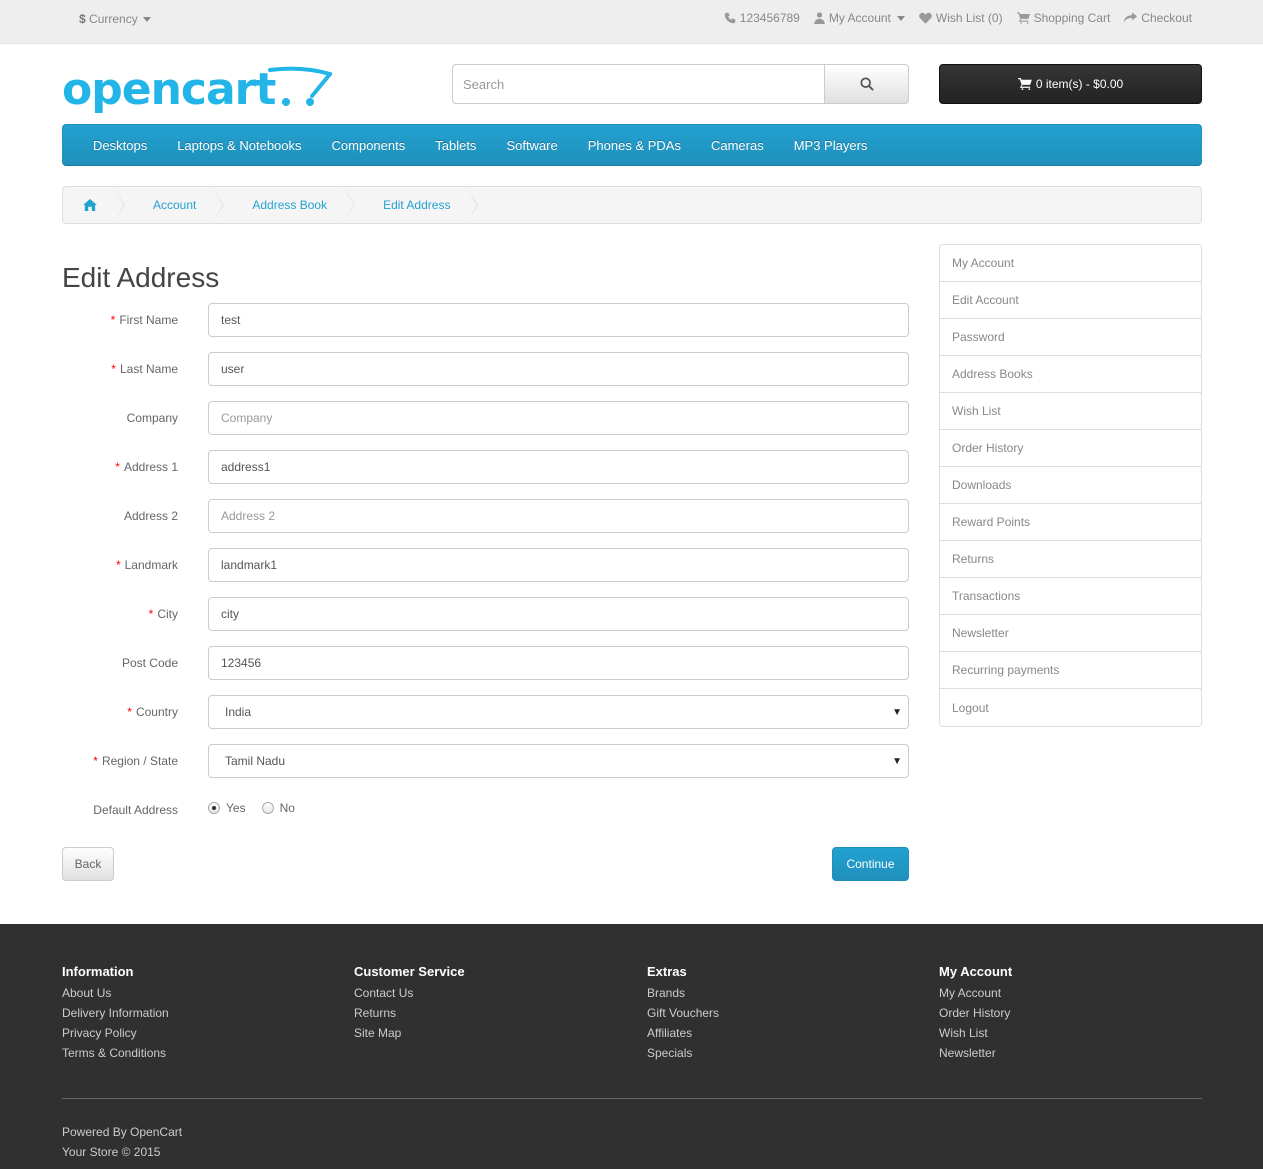  What do you see at coordinates (975, 1036) in the screenshot?
I see `footer-link-wish-list: Wish List` at bounding box center [975, 1036].